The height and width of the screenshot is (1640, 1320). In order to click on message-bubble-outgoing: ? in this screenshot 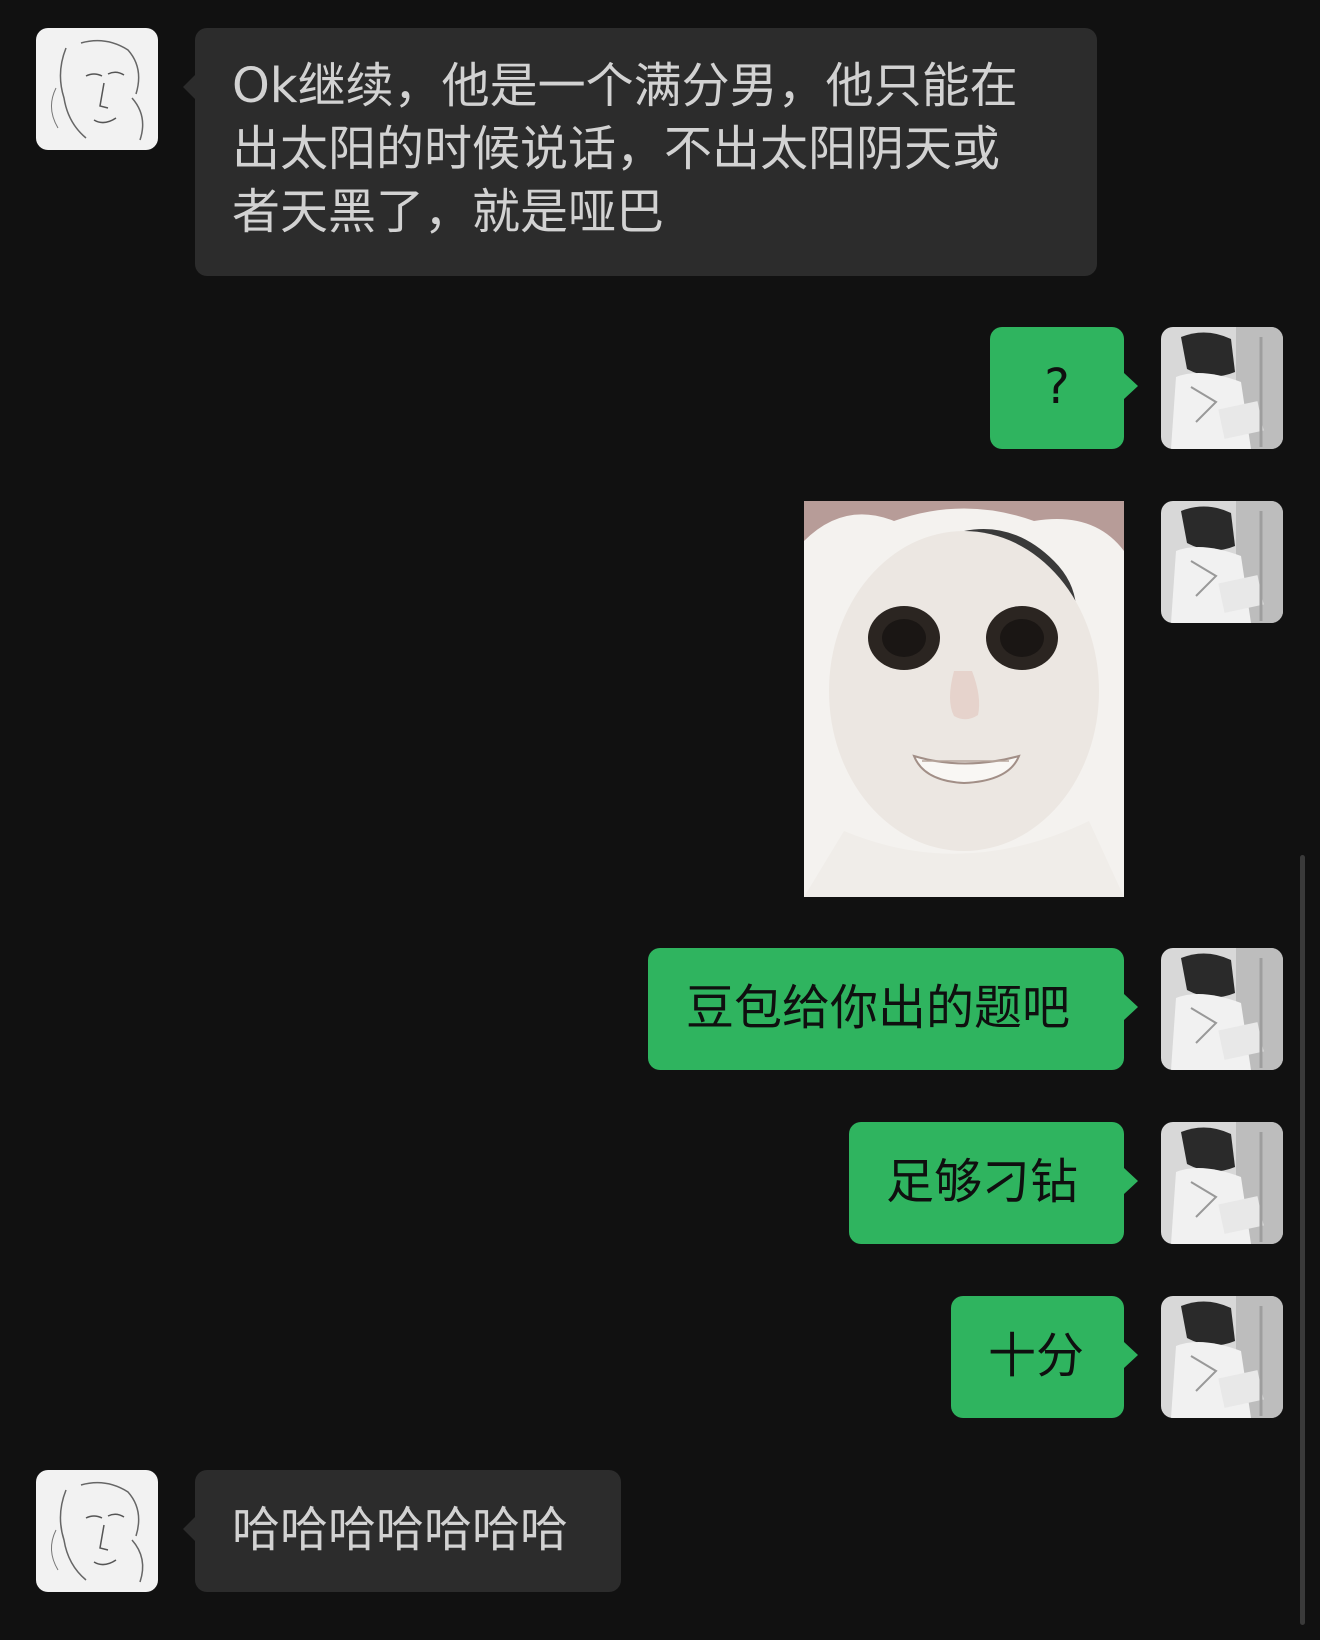, I will do `click(1064, 388)`.